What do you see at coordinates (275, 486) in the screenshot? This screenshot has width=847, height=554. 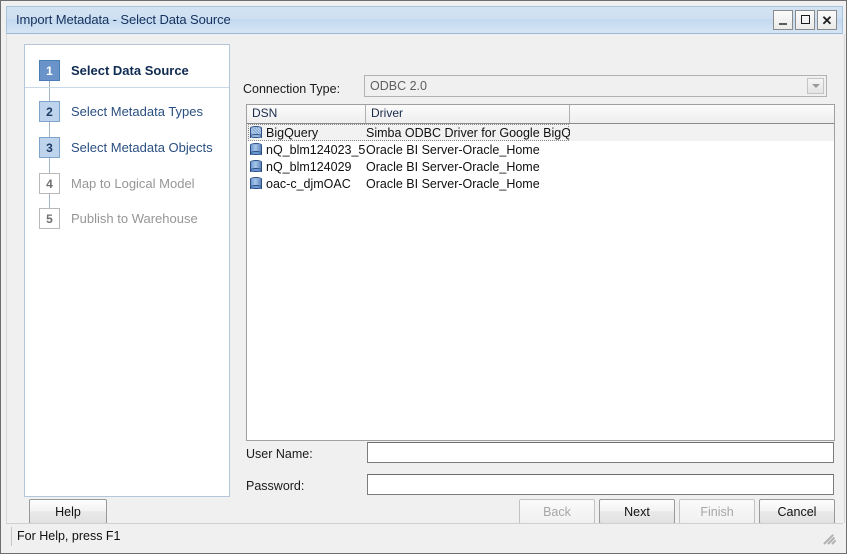 I see `password-label: Password:` at bounding box center [275, 486].